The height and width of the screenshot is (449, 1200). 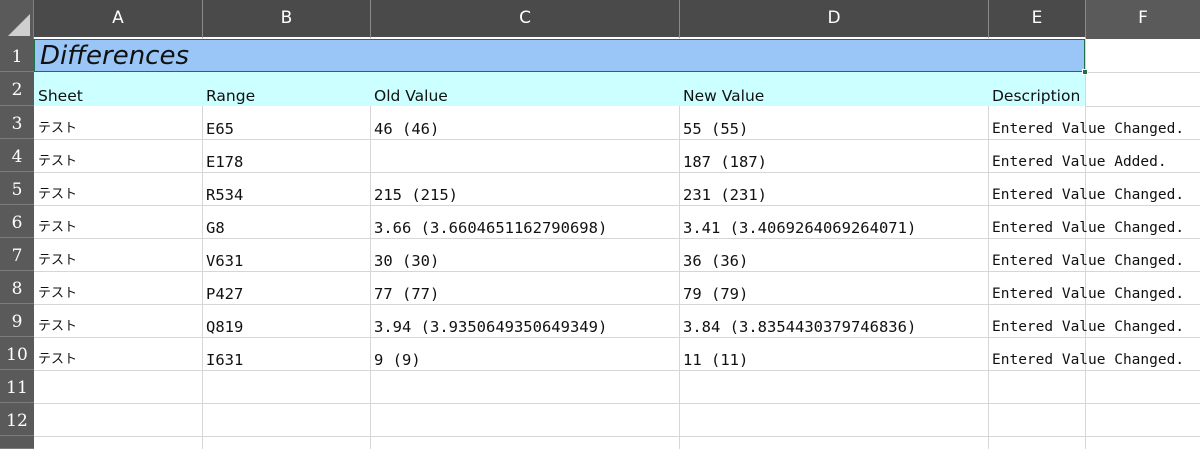 What do you see at coordinates (559, 89) in the screenshot?
I see `header-band` at bounding box center [559, 89].